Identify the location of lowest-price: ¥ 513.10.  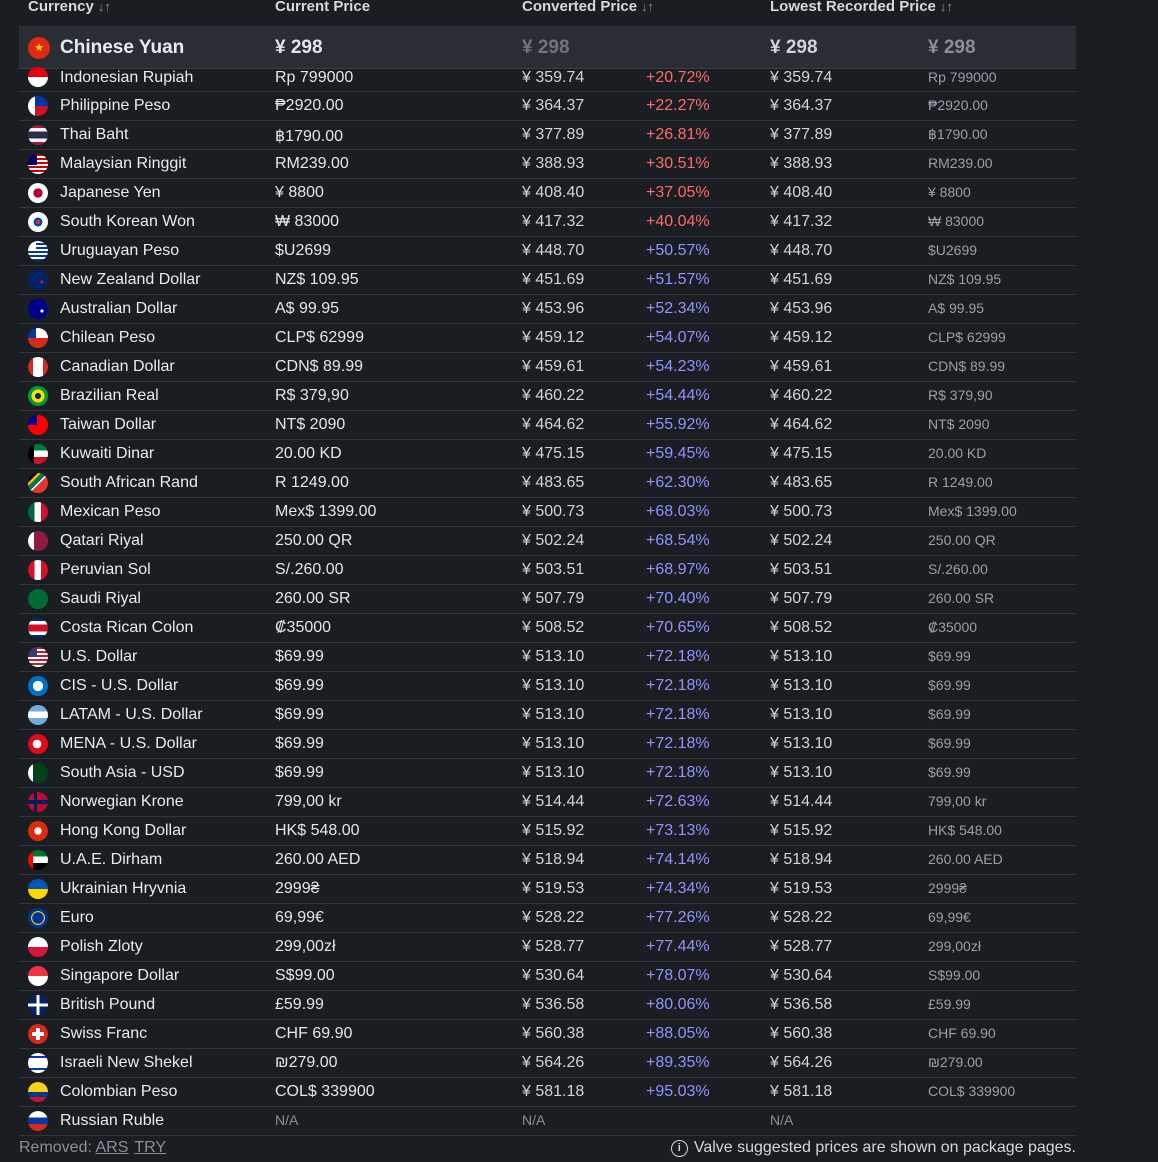
(801, 685).